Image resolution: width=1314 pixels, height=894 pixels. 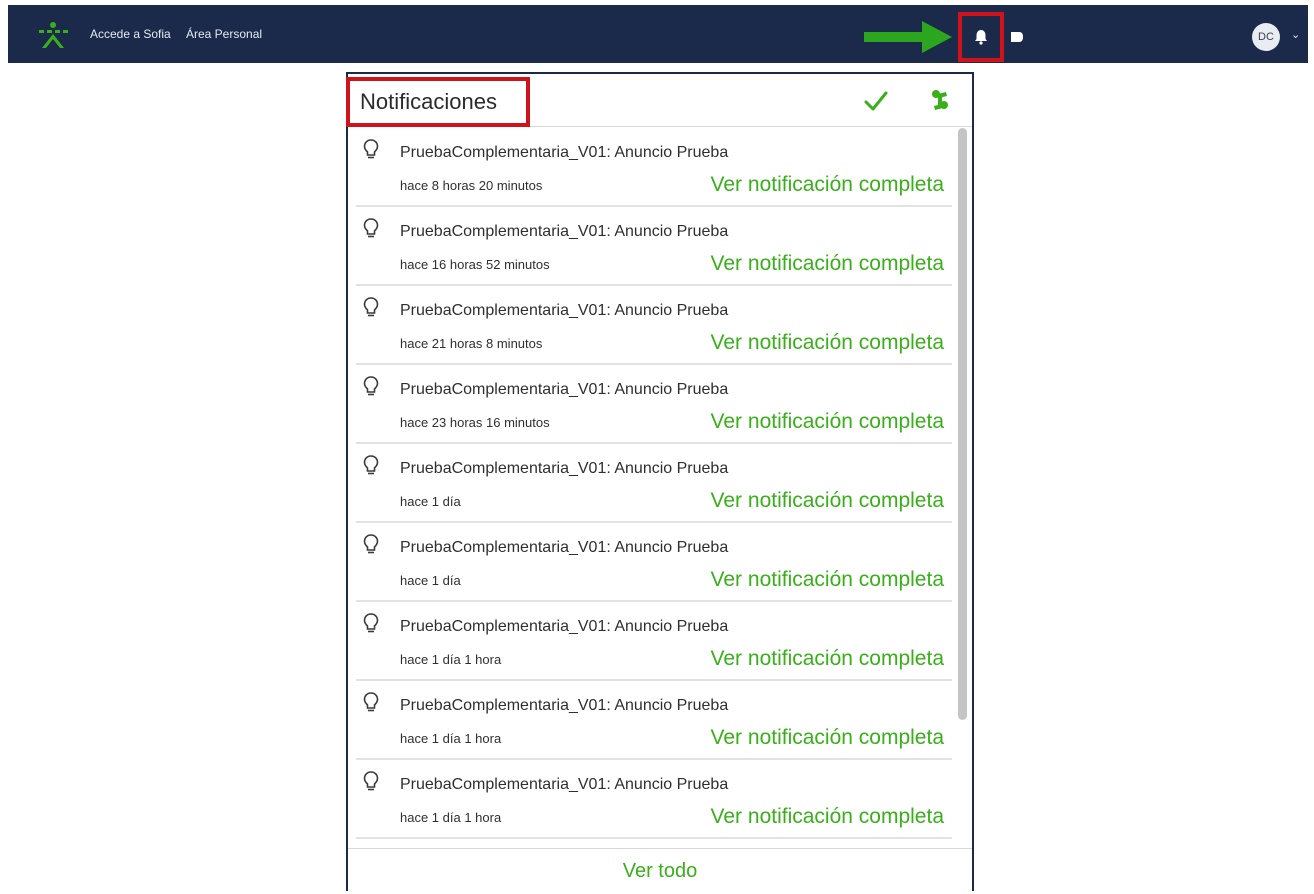 I want to click on see-all-link: Ver todo, so click(x=660, y=871).